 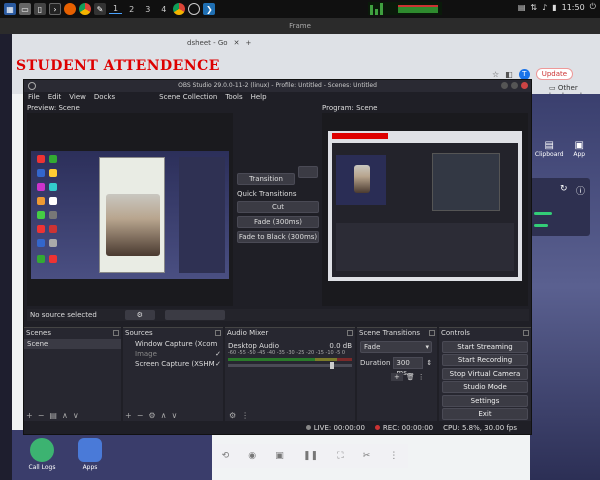 What do you see at coordinates (278, 222) in the screenshot?
I see `fade-button: Fade (300ms)` at bounding box center [278, 222].